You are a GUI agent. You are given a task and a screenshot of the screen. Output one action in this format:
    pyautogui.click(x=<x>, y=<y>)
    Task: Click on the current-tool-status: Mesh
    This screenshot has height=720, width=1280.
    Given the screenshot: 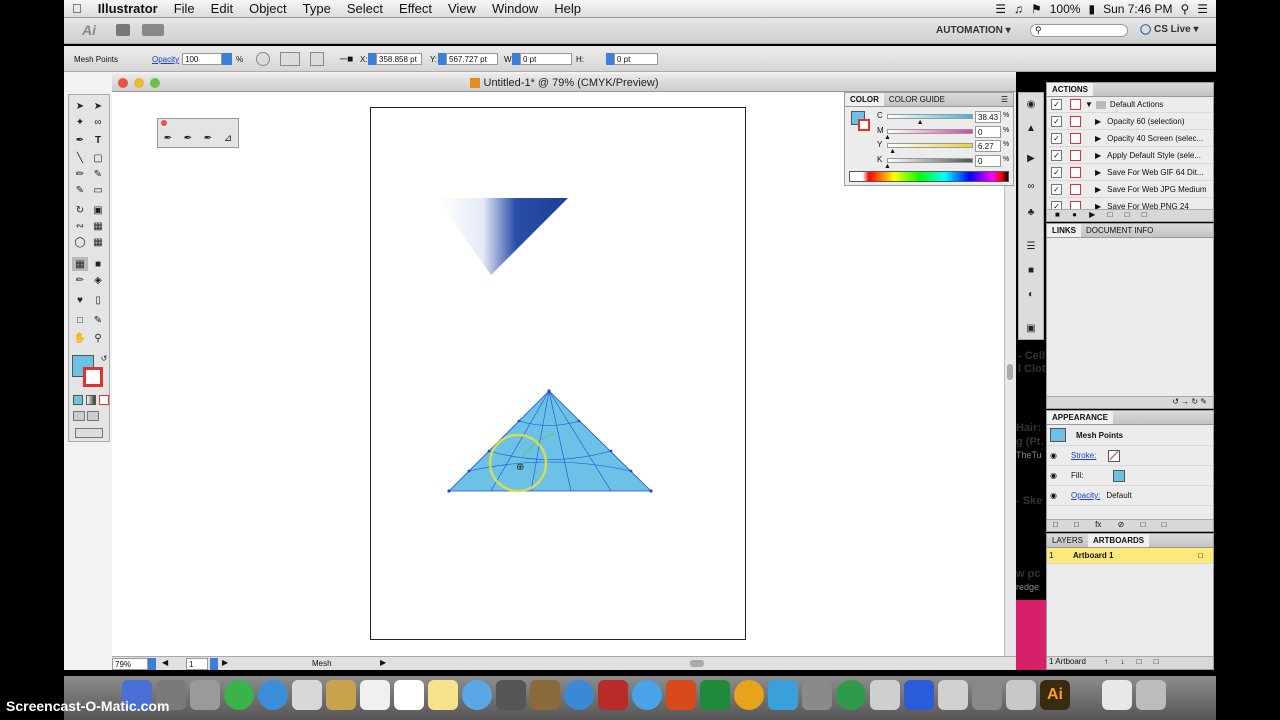 What is the action you would take?
    pyautogui.click(x=322, y=663)
    